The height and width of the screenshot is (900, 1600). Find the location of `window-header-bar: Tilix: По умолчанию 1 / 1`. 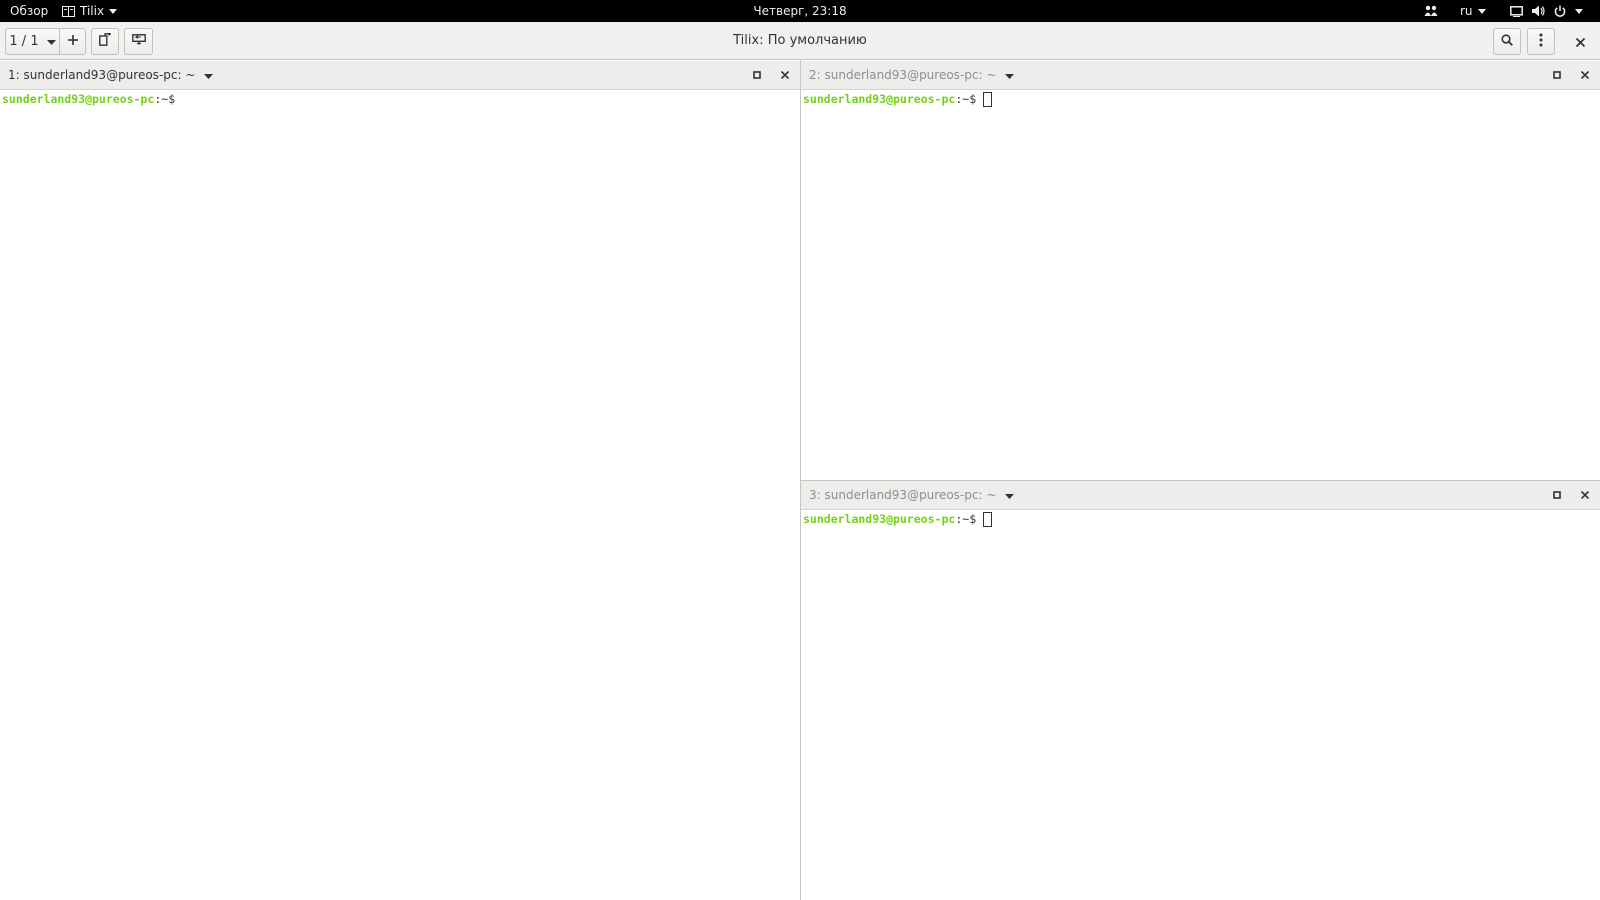

window-header-bar: Tilix: По умолчанию 1 / 1 is located at coordinates (800, 41).